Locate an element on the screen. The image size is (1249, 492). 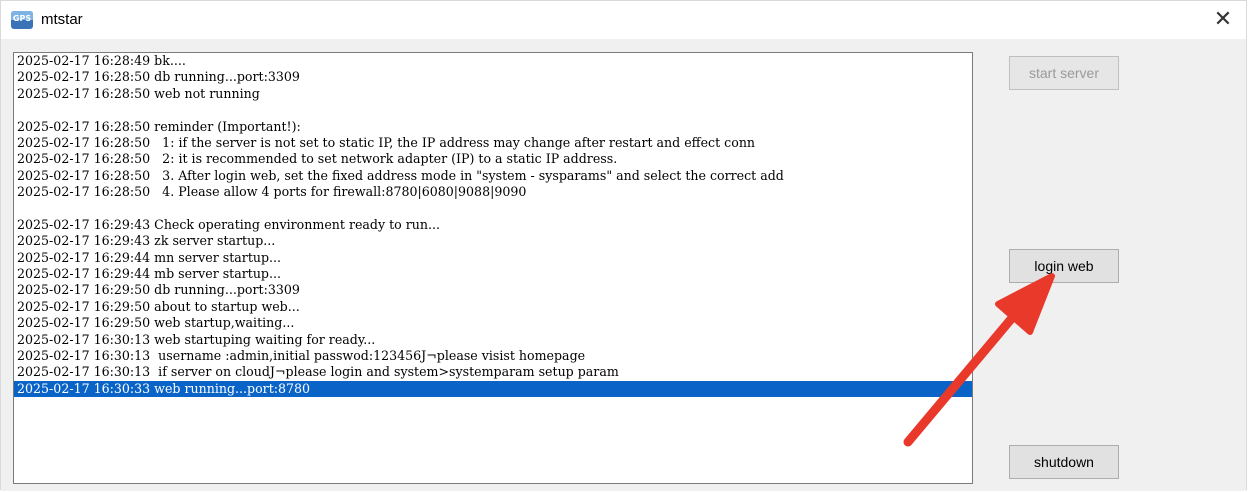
app-icon-text: GPS is located at coordinates (22, 18).